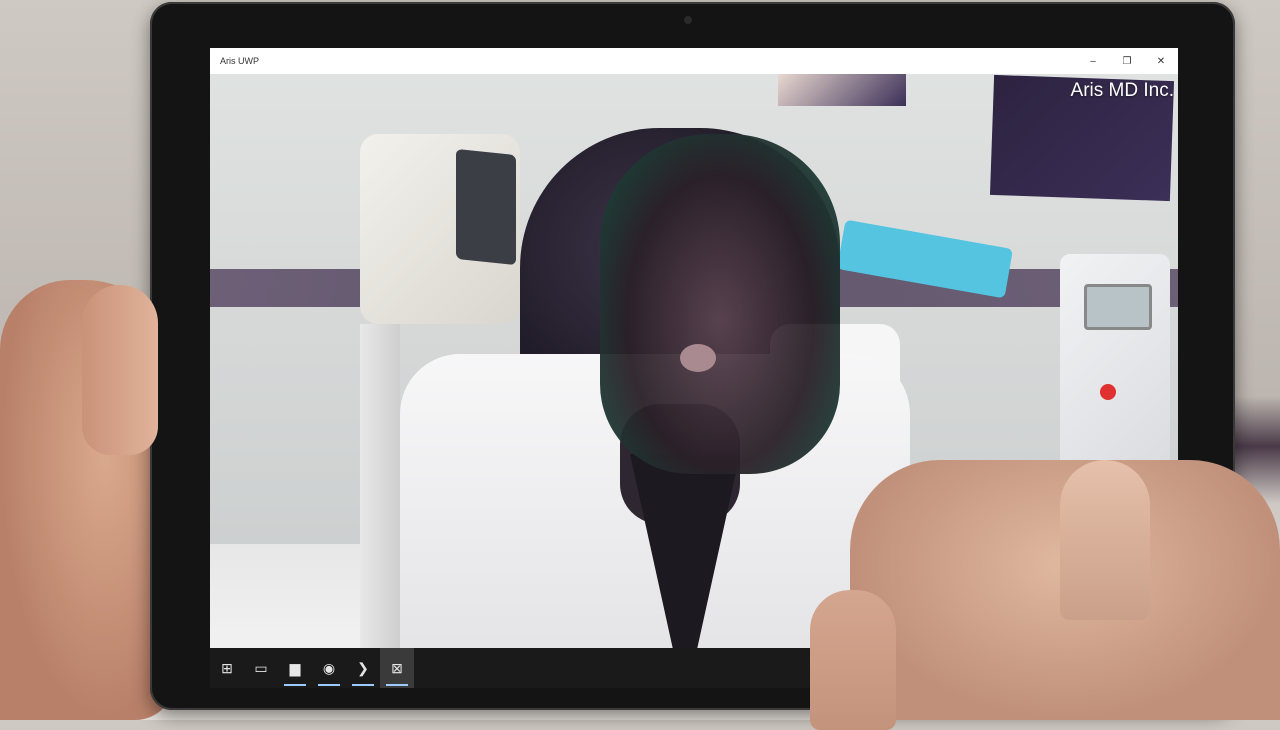 This screenshot has width=1280, height=730. I want to click on powershell-icon: ❯, so click(363, 668).